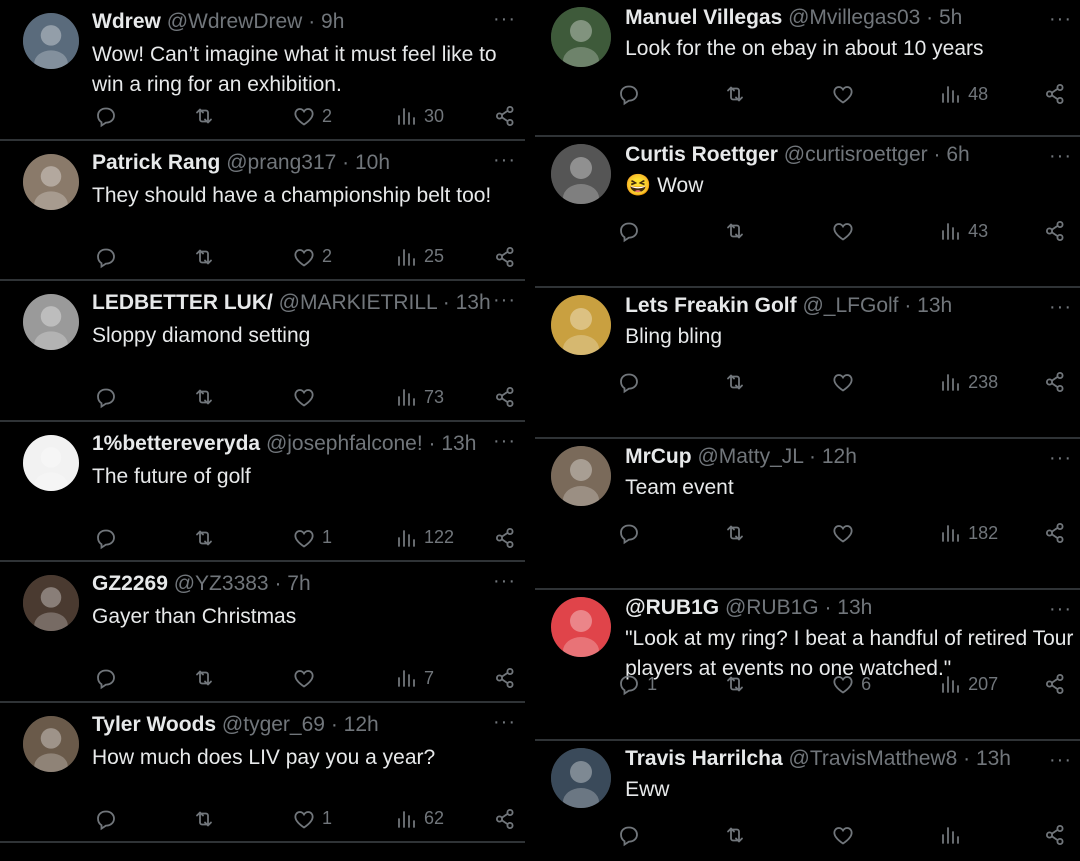  What do you see at coordinates (968, 382) in the screenshot?
I see `views-button: 238` at bounding box center [968, 382].